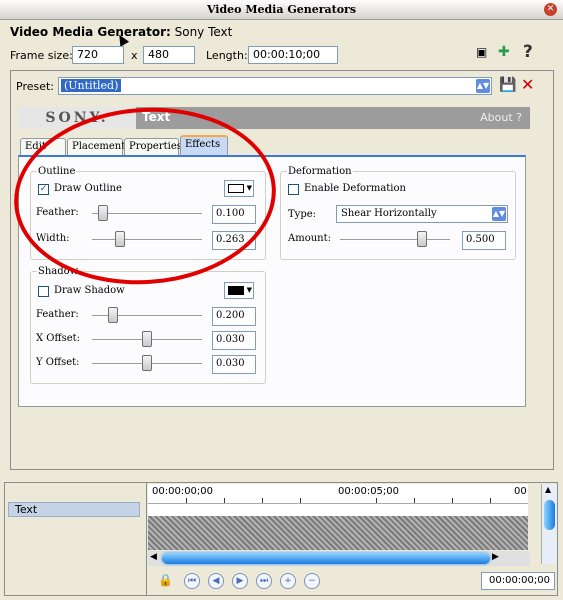 The image size is (563, 600). I want to click on deformation-legend: Deformation, so click(320, 171).